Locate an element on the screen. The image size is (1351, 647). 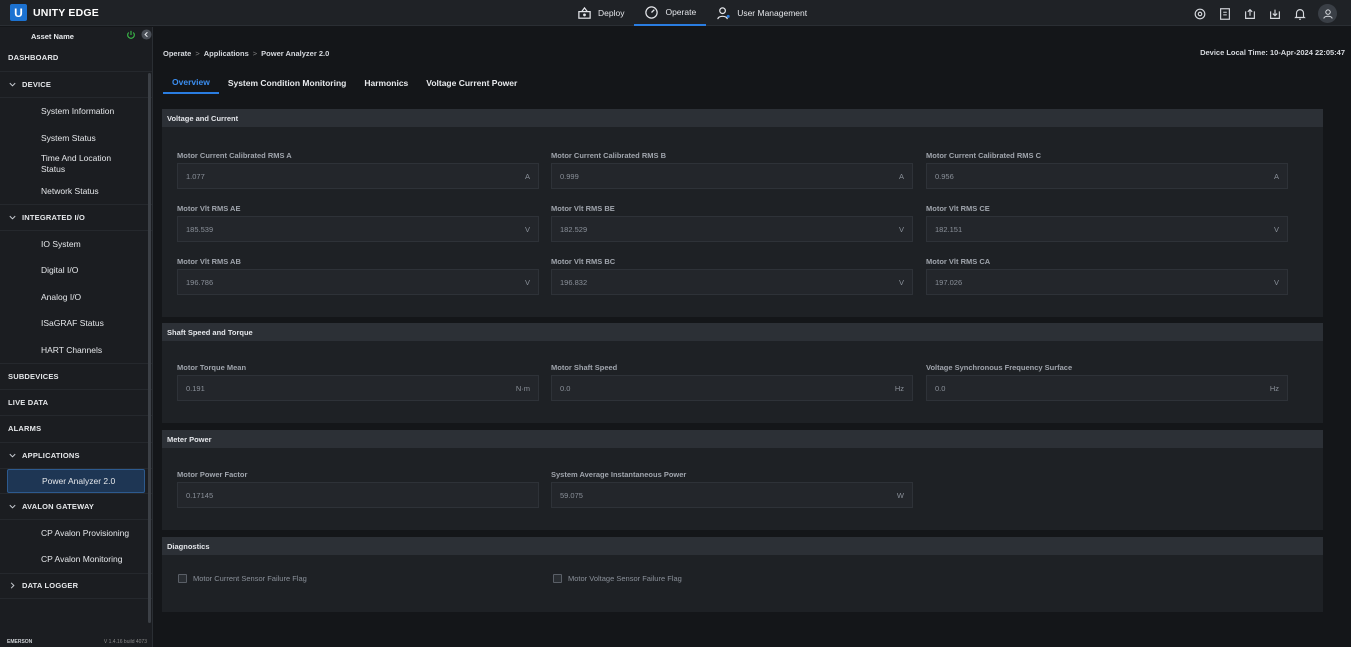
unit: Hz is located at coordinates (1274, 388).